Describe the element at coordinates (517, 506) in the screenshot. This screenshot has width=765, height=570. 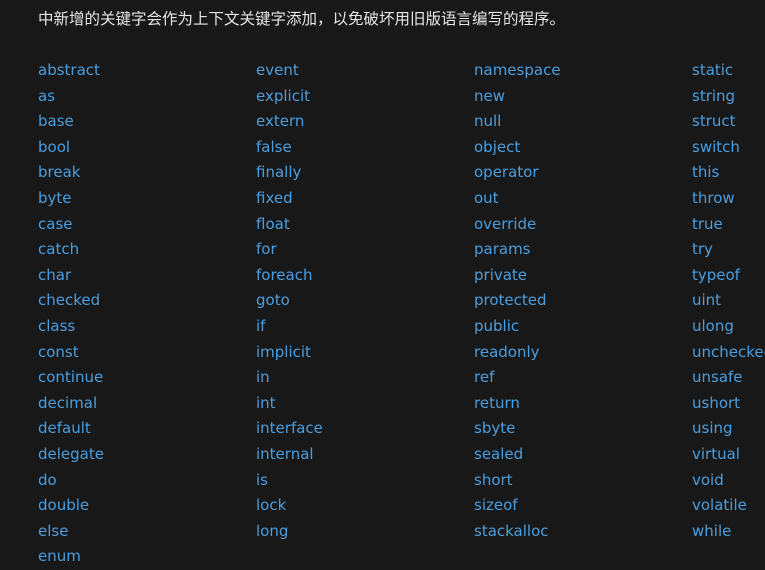
I see `keyword-link: sizeof` at that location.